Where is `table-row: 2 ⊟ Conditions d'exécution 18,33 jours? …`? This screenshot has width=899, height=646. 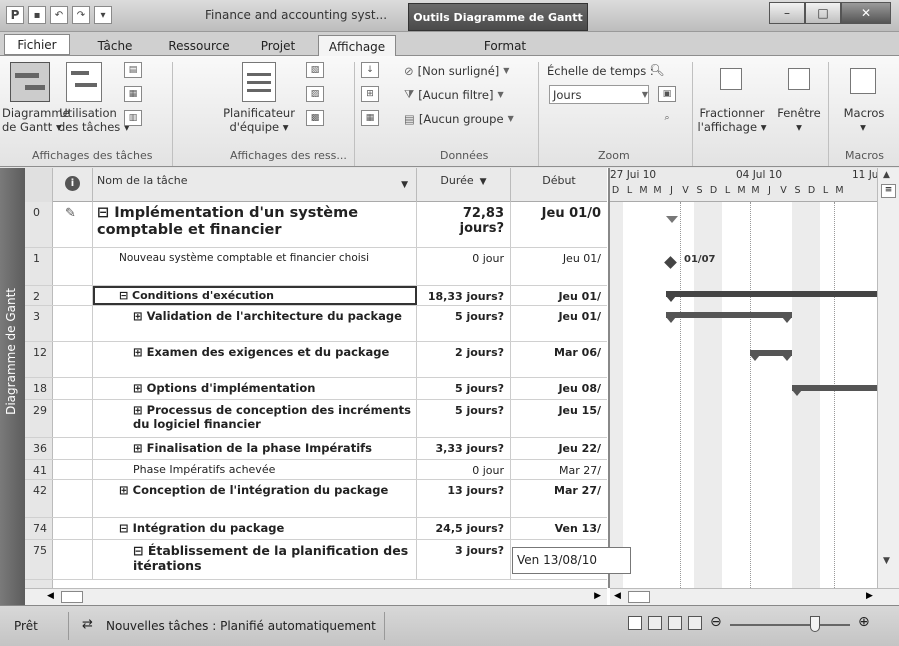 table-row: 2 ⊟ Conditions d'exécution 18,33 jours? … is located at coordinates (316, 296).